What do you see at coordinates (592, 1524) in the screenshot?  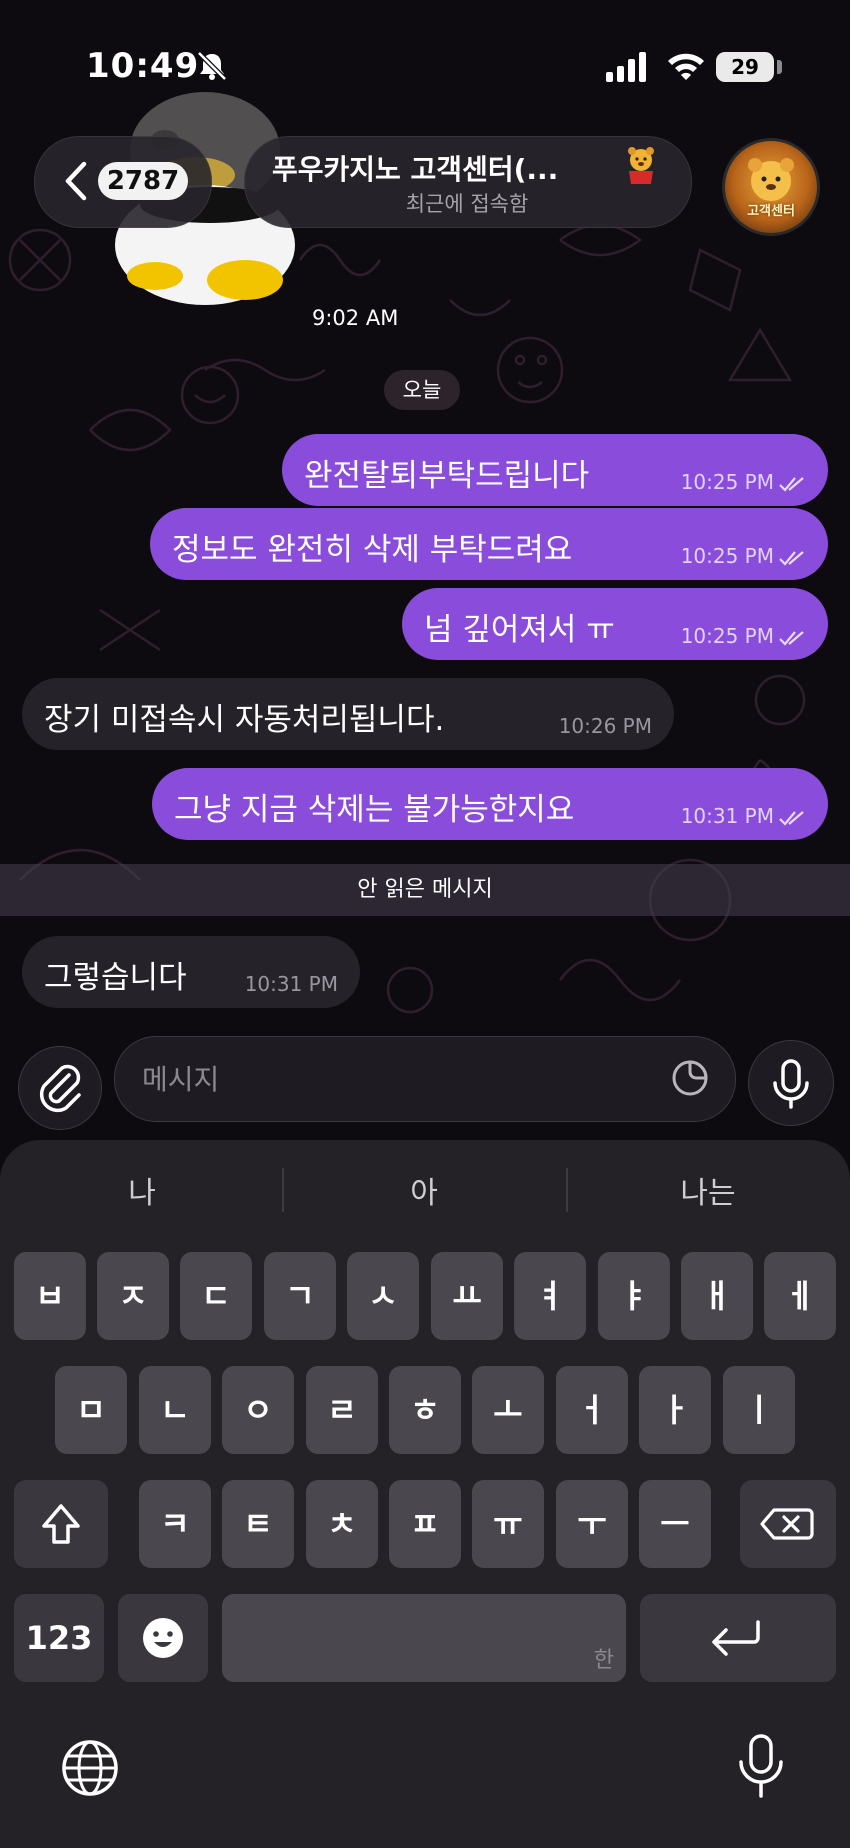 I see `key: ㅜ` at bounding box center [592, 1524].